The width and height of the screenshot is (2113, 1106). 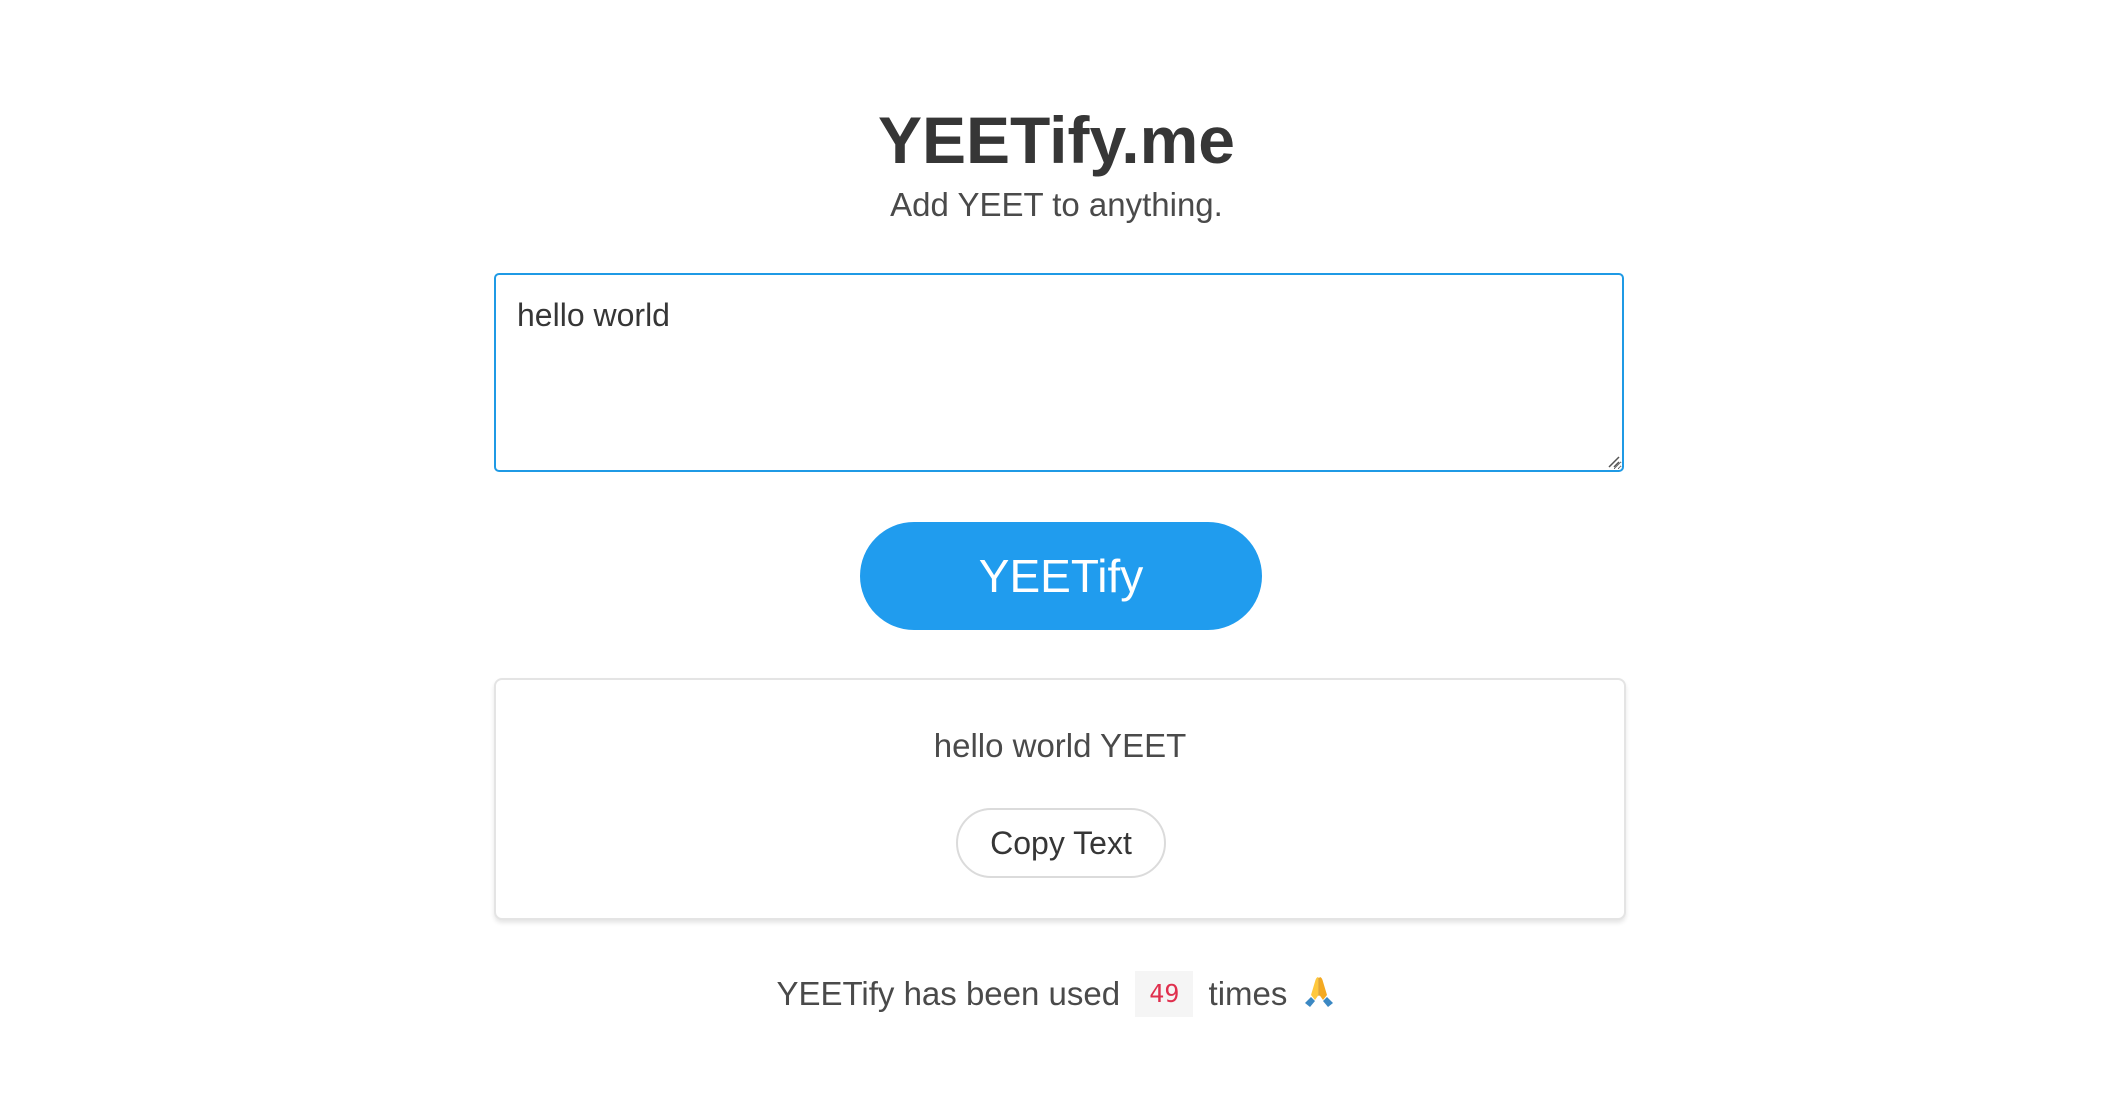 What do you see at coordinates (1061, 576) in the screenshot?
I see `yeetify-button: YEETify` at bounding box center [1061, 576].